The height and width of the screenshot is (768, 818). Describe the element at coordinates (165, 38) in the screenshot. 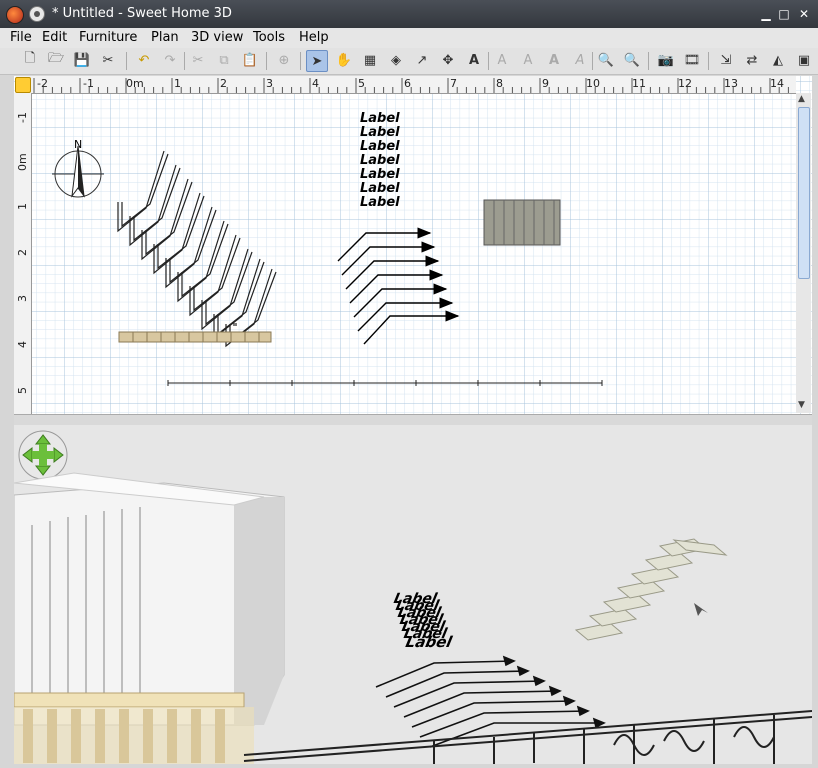

I see `menu-plan: Plan` at that location.